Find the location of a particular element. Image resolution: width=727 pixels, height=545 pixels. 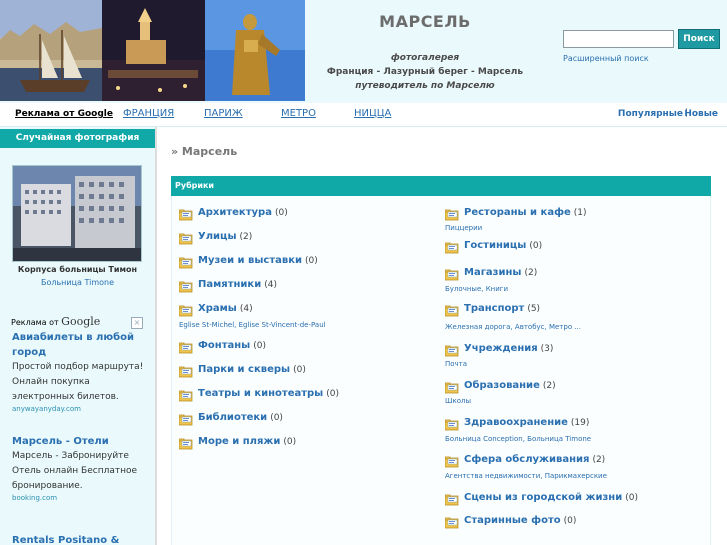

ad-title: Rentals Positano & is located at coordinates (79, 539).